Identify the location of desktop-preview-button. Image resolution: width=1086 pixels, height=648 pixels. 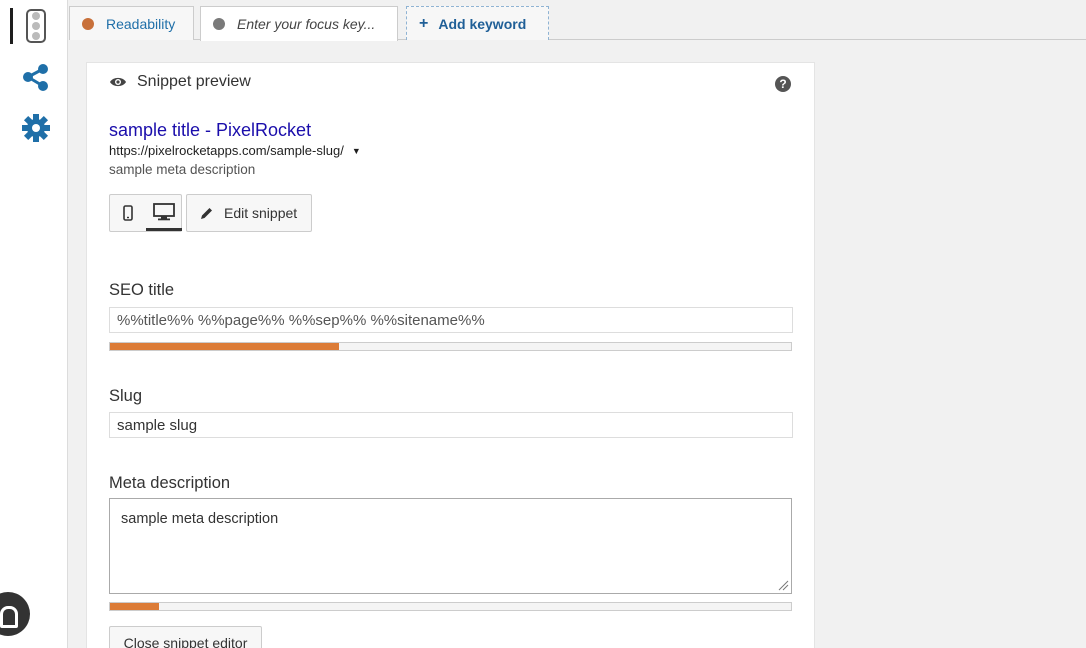
(164, 213).